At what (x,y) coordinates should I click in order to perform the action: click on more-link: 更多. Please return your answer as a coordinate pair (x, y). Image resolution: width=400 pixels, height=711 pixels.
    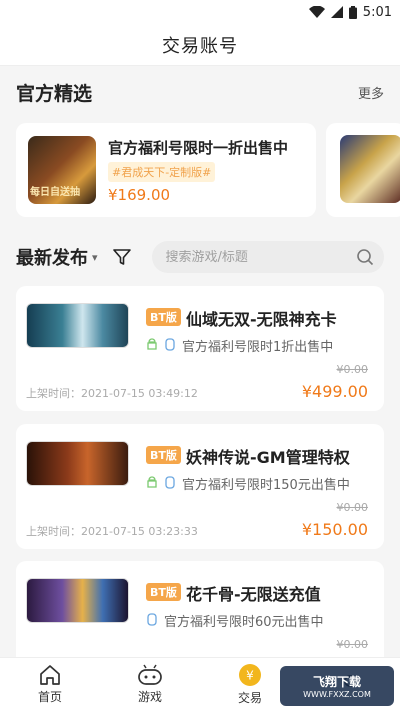
    Looking at the image, I should click on (371, 92).